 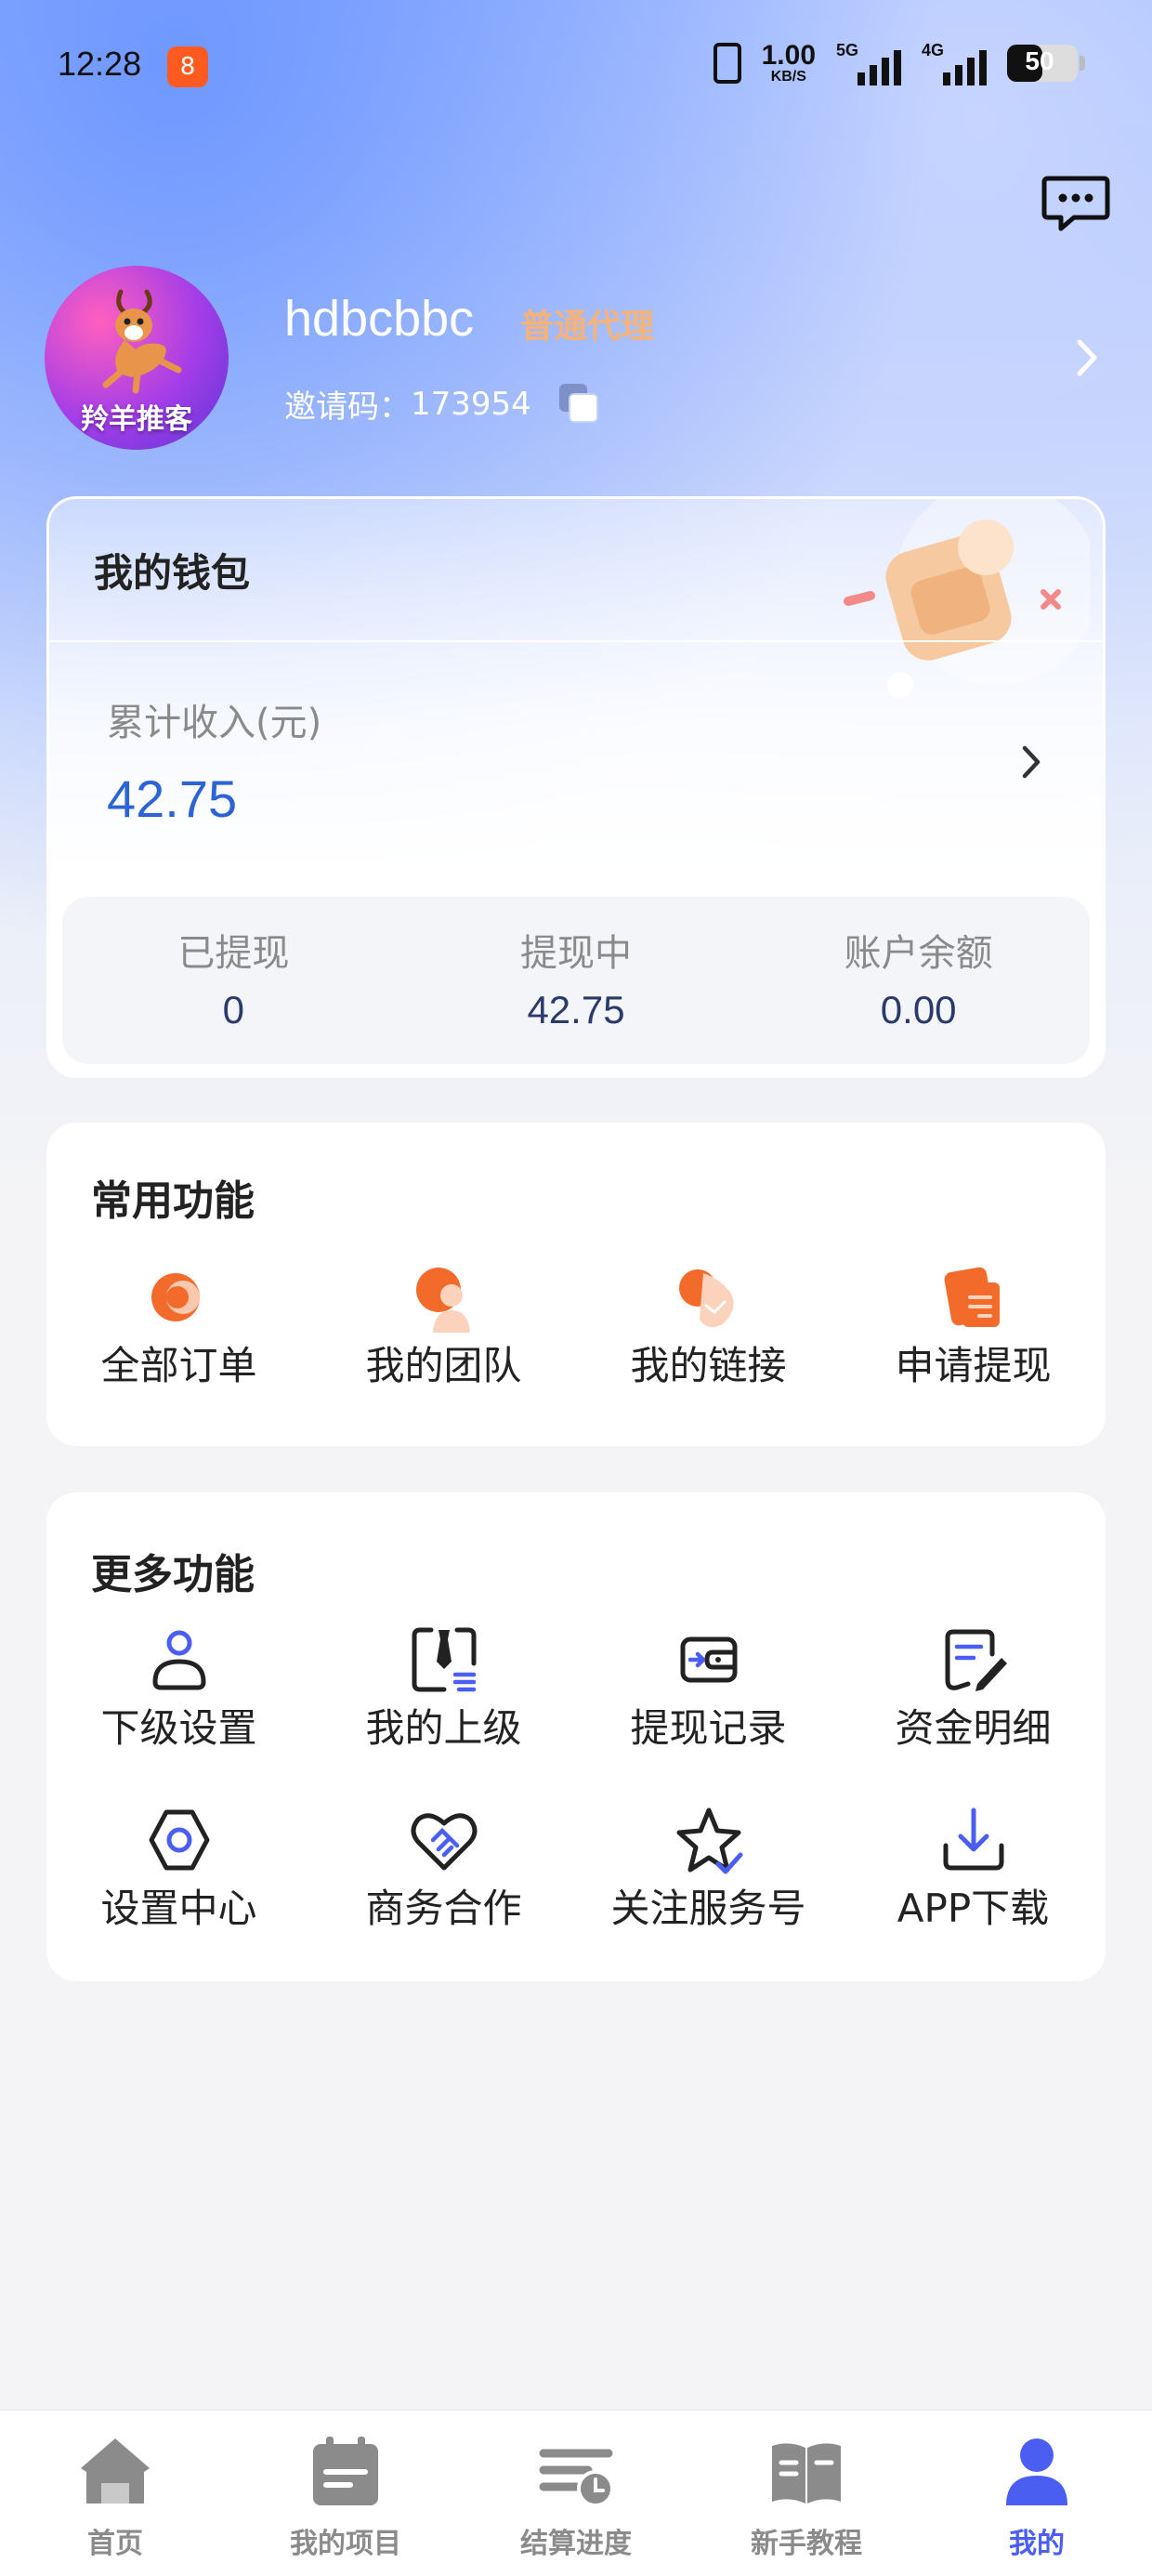 What do you see at coordinates (379, 319) in the screenshot?
I see `username: hdbcbbc` at bounding box center [379, 319].